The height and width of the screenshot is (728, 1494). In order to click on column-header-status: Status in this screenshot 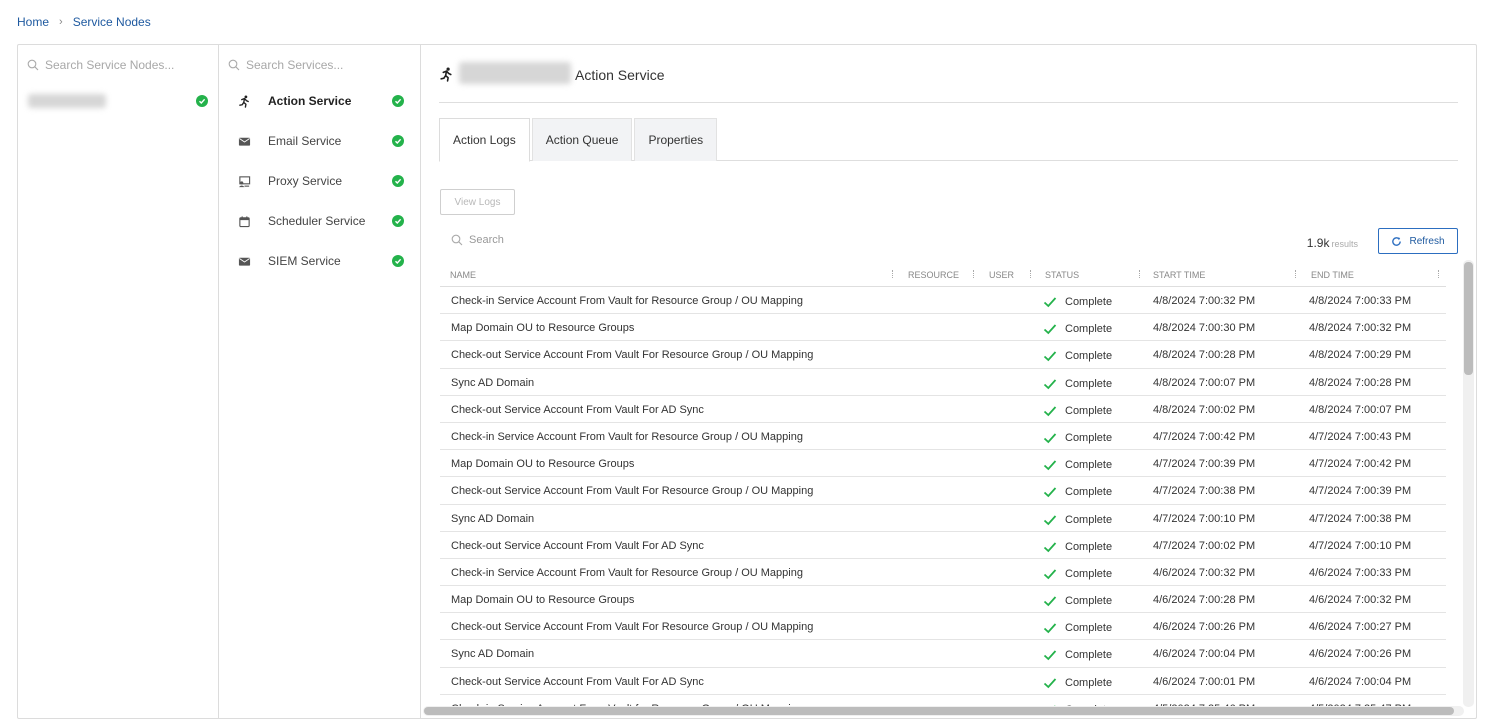, I will do `click(1062, 275)`.